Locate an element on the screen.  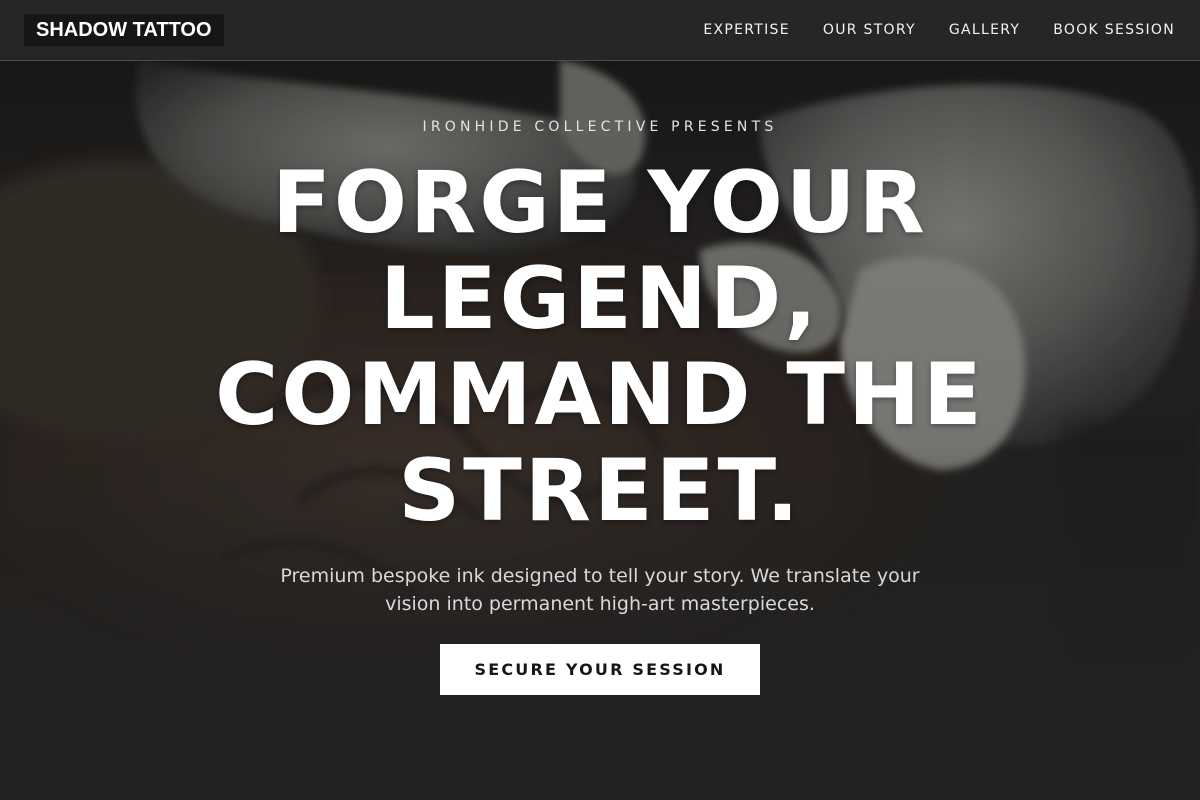
logo-text: SHADOW TATTOO is located at coordinates (124, 29).